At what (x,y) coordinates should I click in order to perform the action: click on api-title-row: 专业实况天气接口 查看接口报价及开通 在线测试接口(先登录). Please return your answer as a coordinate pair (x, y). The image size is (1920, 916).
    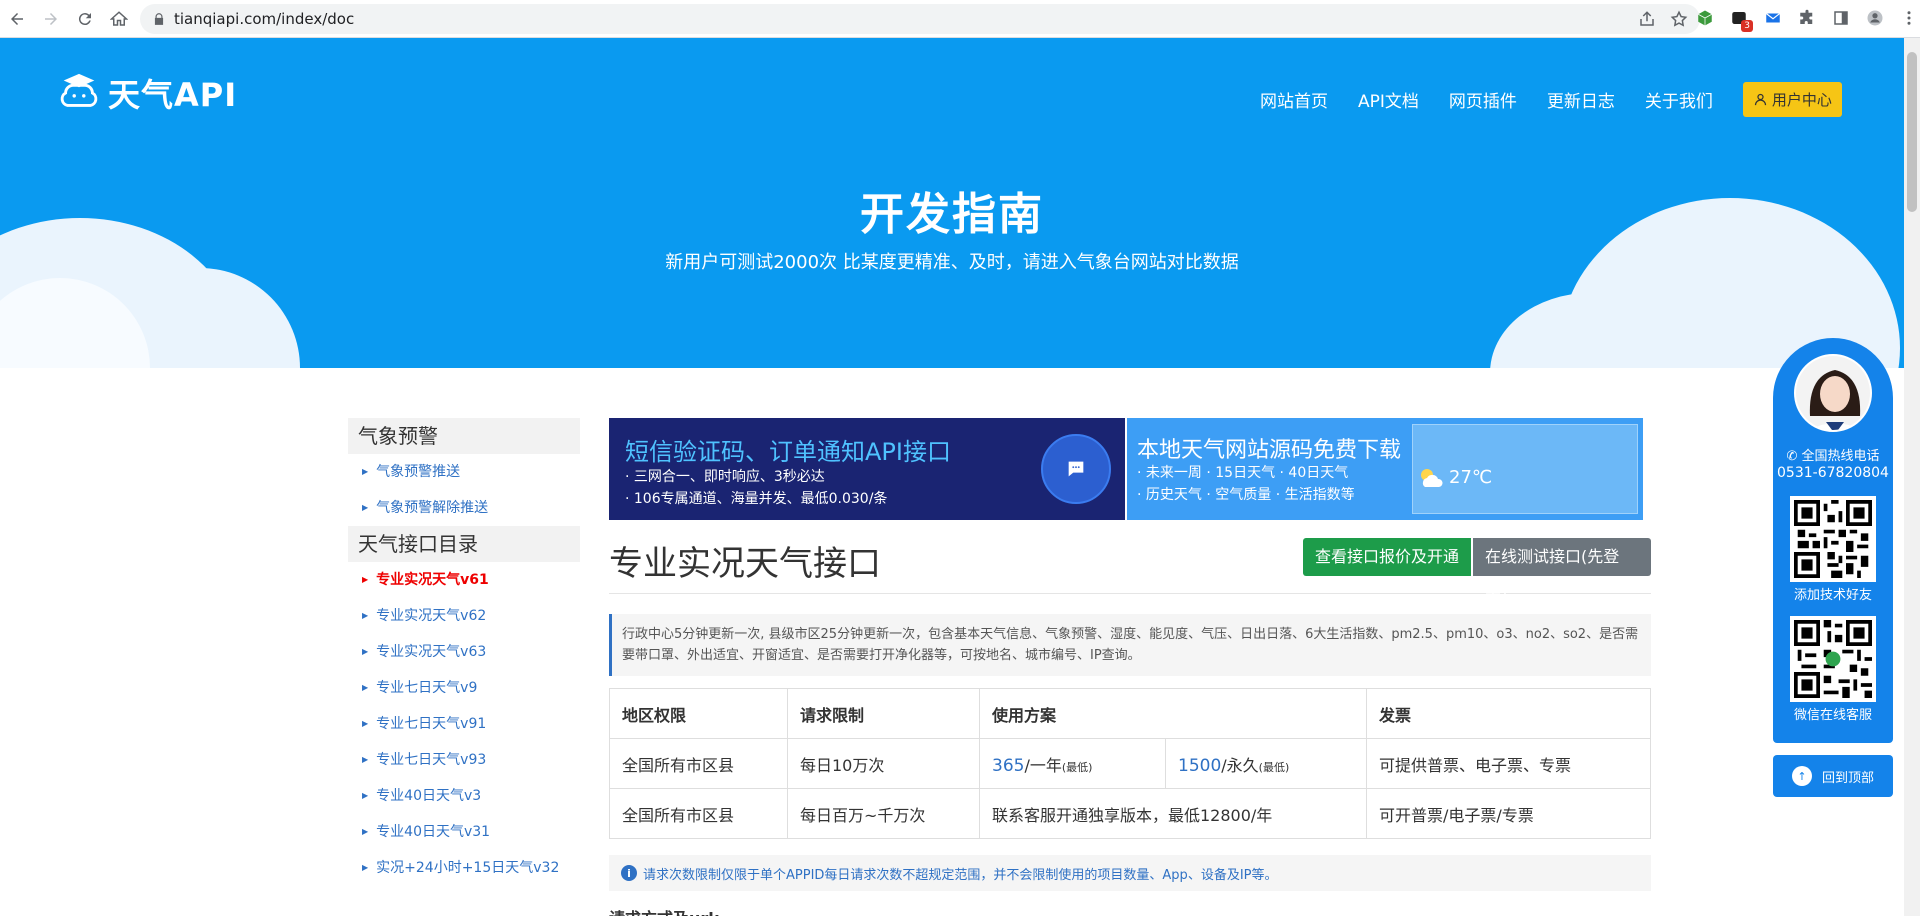
    Looking at the image, I should click on (1130, 562).